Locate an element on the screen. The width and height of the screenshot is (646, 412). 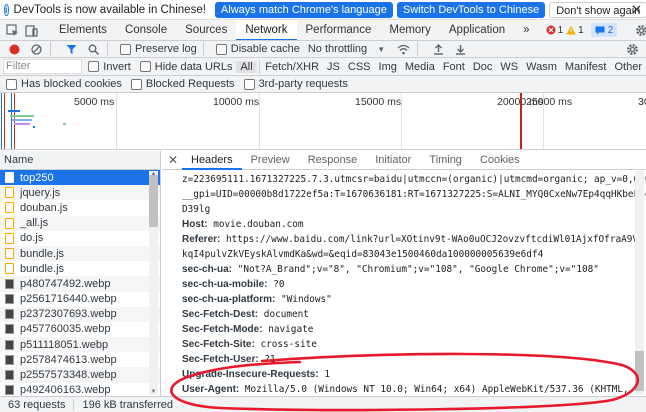
tab-timing: Timing is located at coordinates (445, 160).